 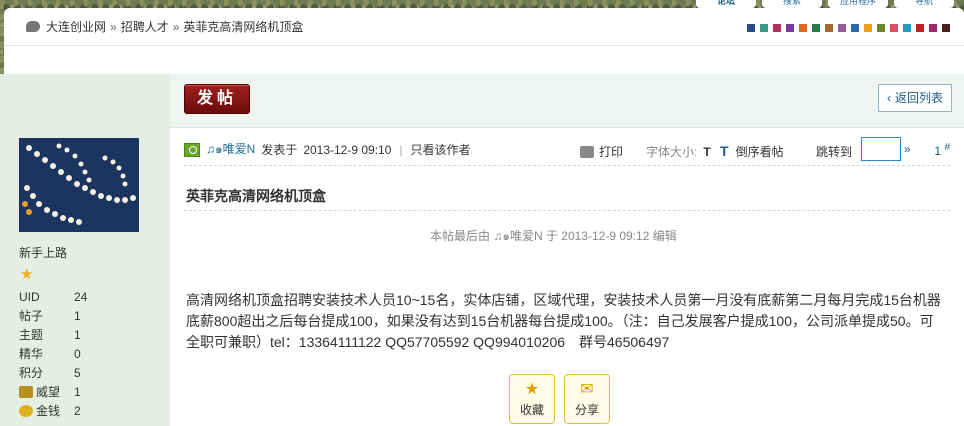 What do you see at coordinates (834, 152) in the screenshot?
I see `jump-label: 跳转到` at bounding box center [834, 152].